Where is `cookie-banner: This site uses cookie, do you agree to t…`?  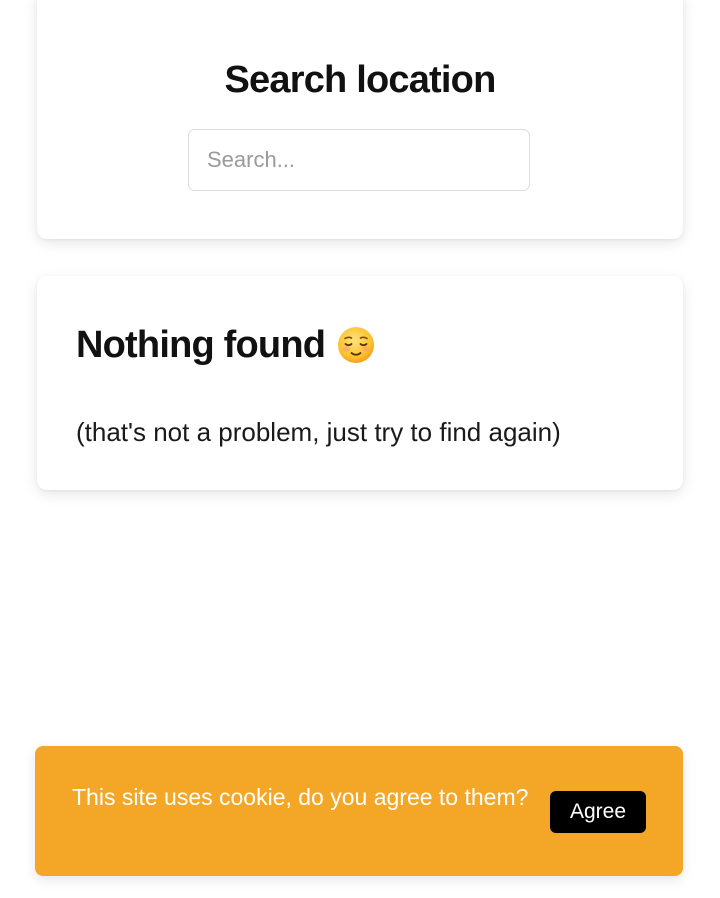
cookie-banner: This site uses cookie, do you agree to t… is located at coordinates (359, 811).